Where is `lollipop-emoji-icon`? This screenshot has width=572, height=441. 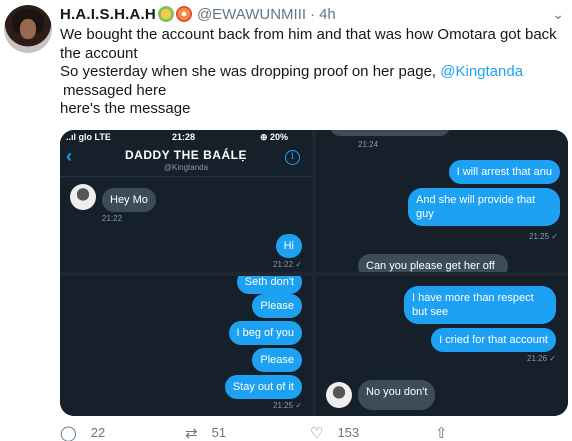 lollipop-emoji-icon is located at coordinates (183, 14).